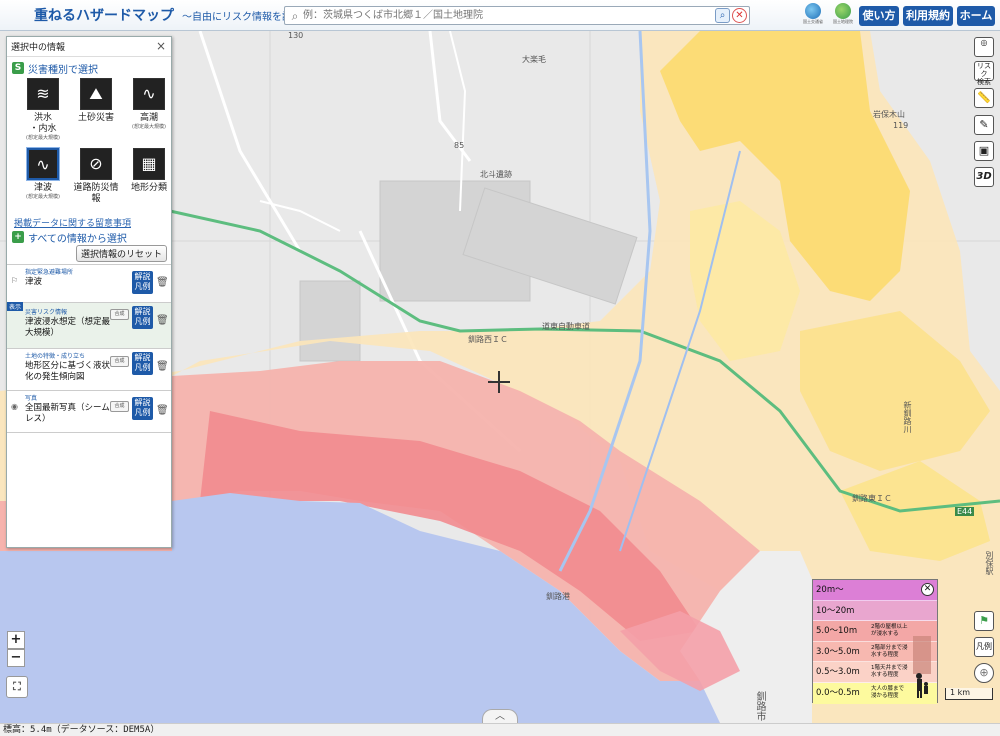  What do you see at coordinates (499, 382) in the screenshot?
I see `map-center-crosshair` at bounding box center [499, 382].